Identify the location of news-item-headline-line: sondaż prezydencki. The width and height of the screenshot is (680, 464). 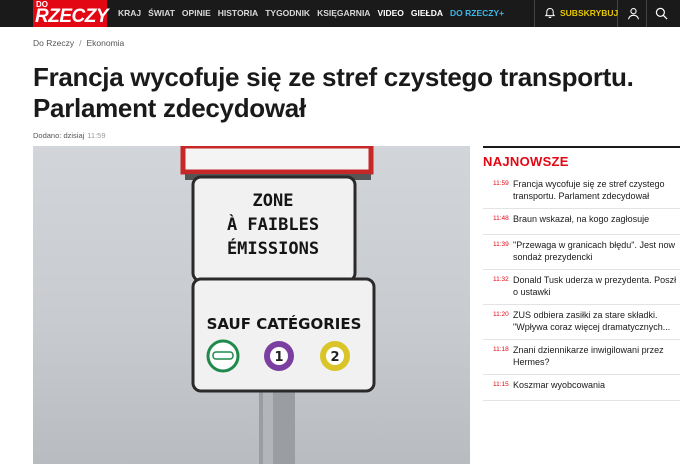
(553, 257).